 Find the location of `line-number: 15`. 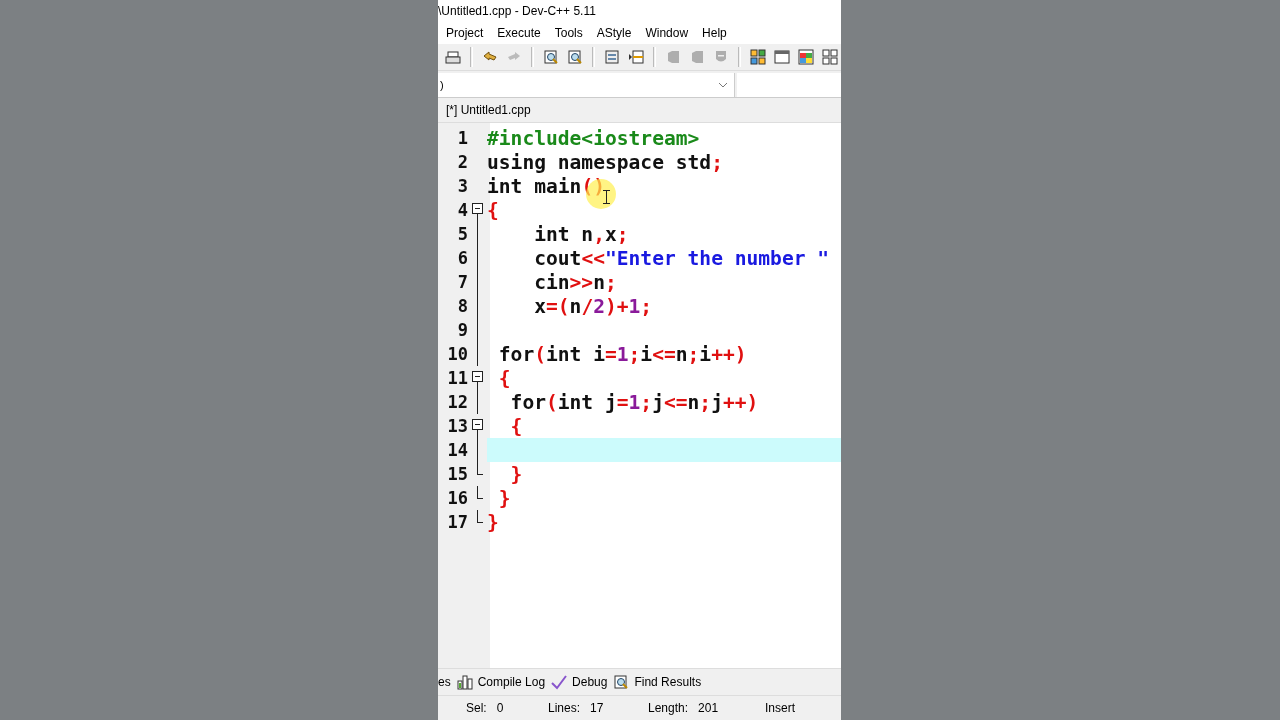

line-number: 15 is located at coordinates (457, 474).